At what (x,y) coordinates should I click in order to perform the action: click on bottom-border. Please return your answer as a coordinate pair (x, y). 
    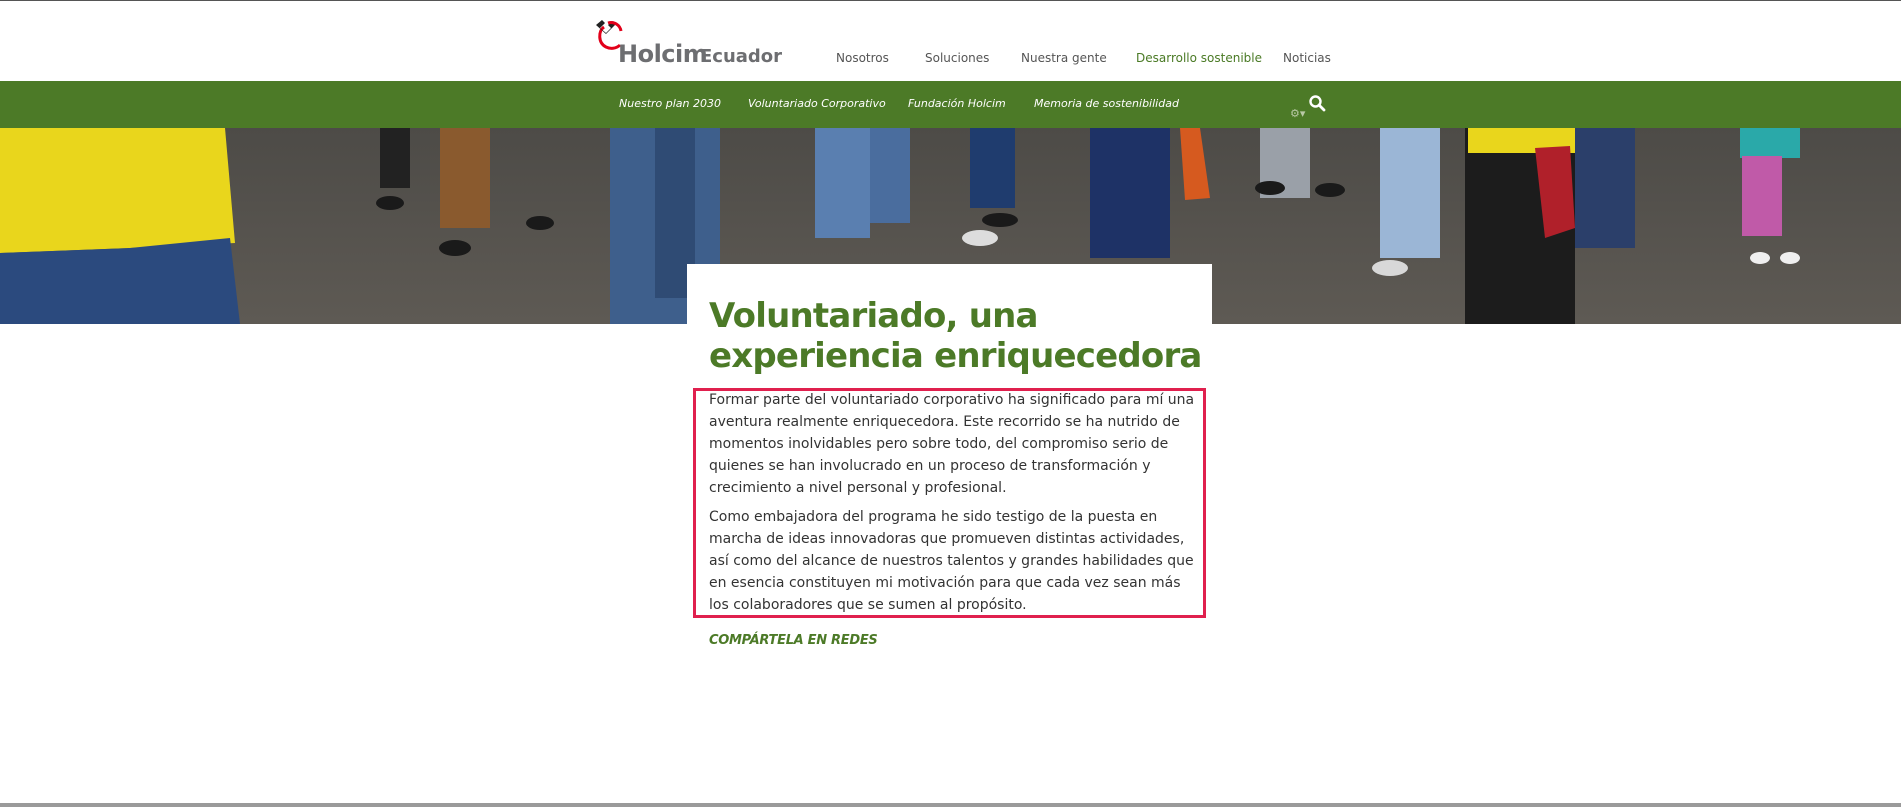
    Looking at the image, I should click on (950, 805).